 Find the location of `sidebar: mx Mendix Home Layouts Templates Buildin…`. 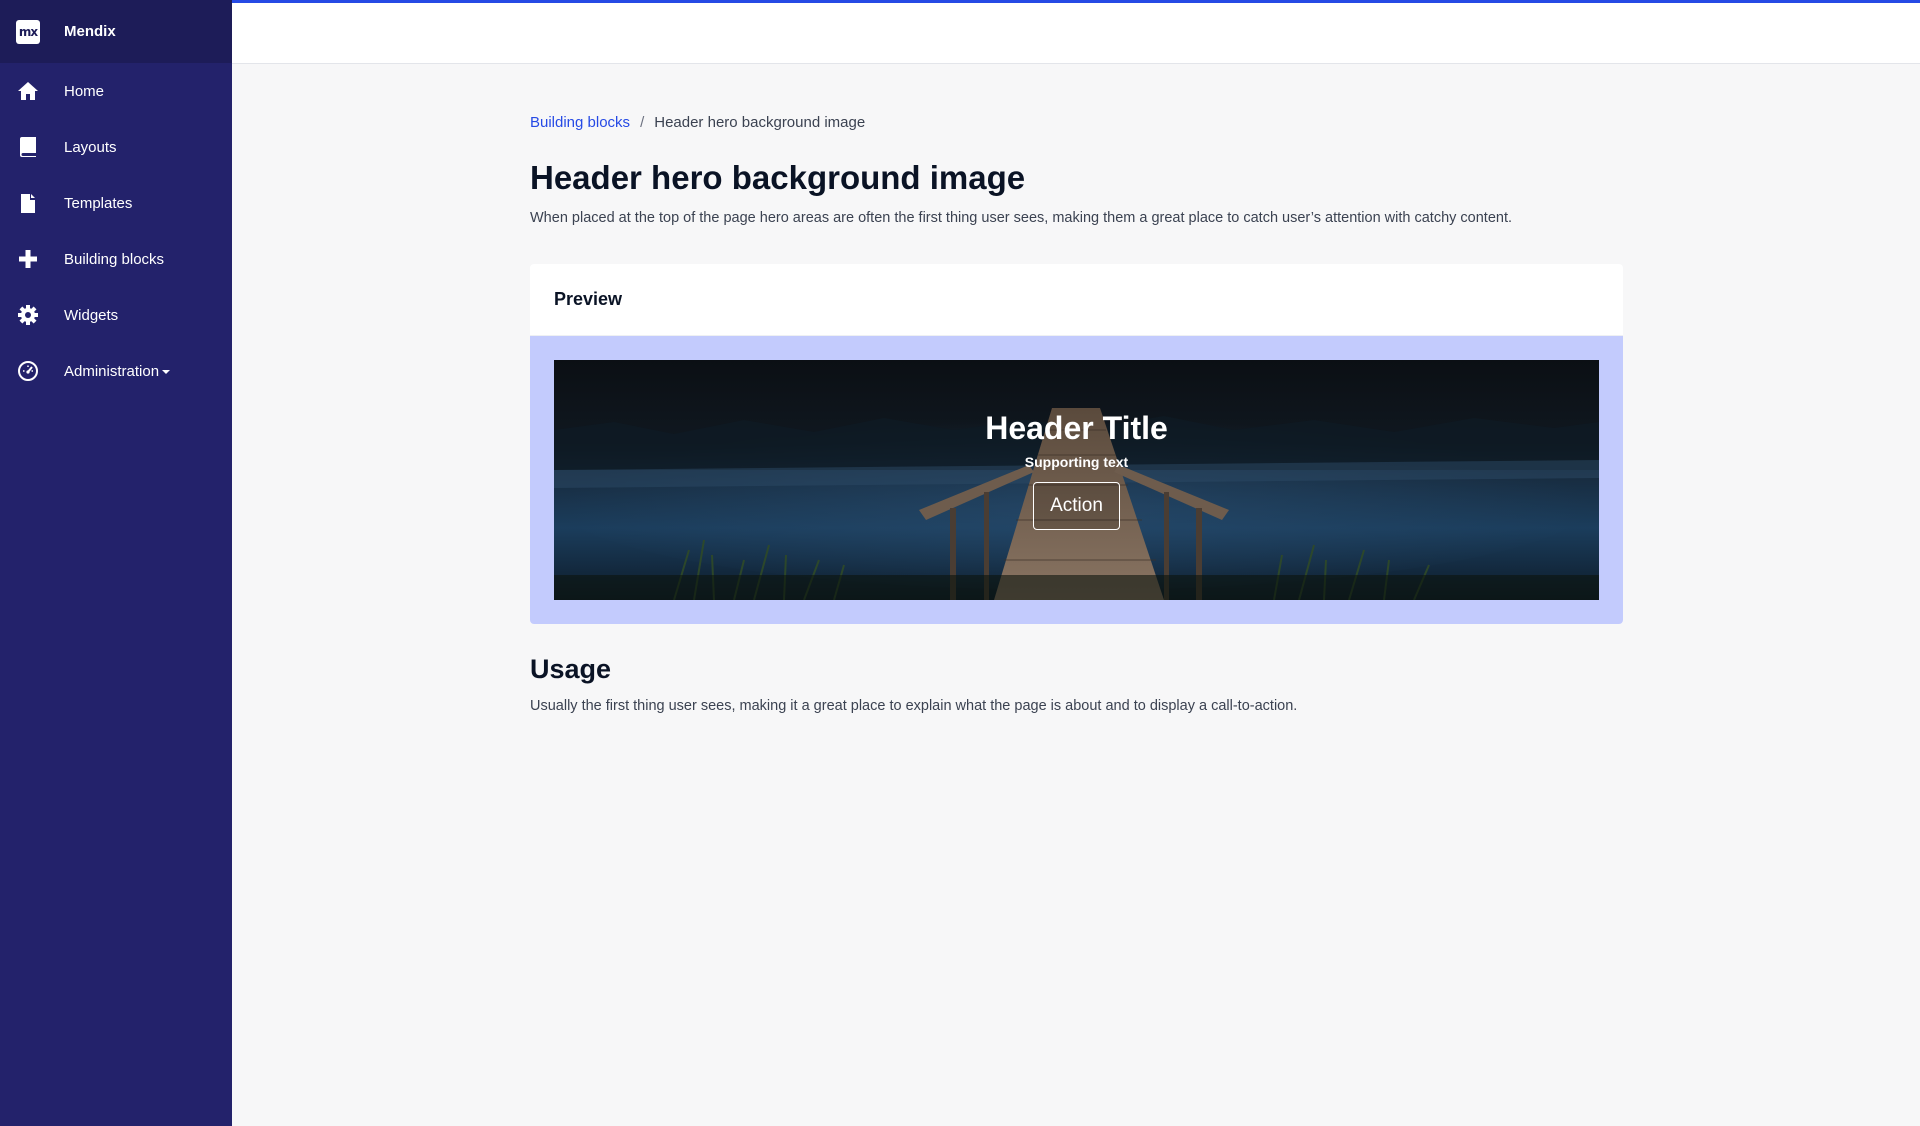

sidebar: mx Mendix Home Layouts Templates Buildin… is located at coordinates (116, 563).